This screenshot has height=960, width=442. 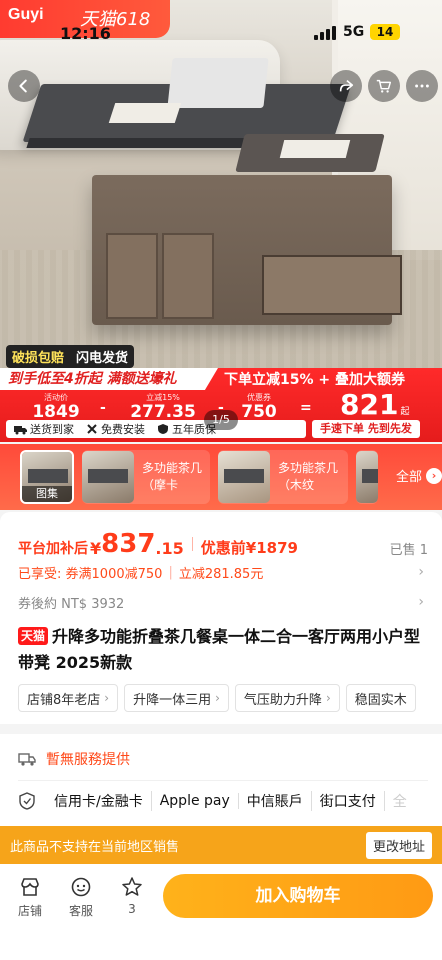 I want to click on more-button, so click(x=422, y=86).